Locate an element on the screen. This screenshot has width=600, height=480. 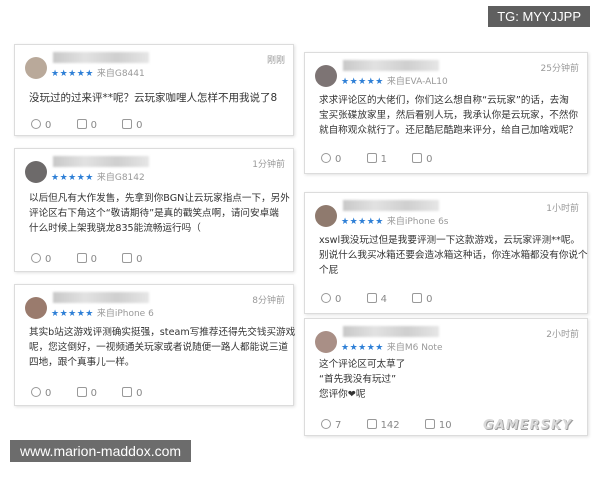
comment-line: 您评你❤呢 is located at coordinates (342, 394).